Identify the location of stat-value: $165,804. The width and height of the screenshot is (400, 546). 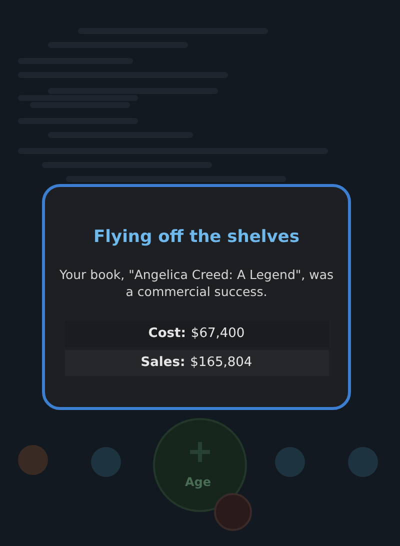
(221, 362).